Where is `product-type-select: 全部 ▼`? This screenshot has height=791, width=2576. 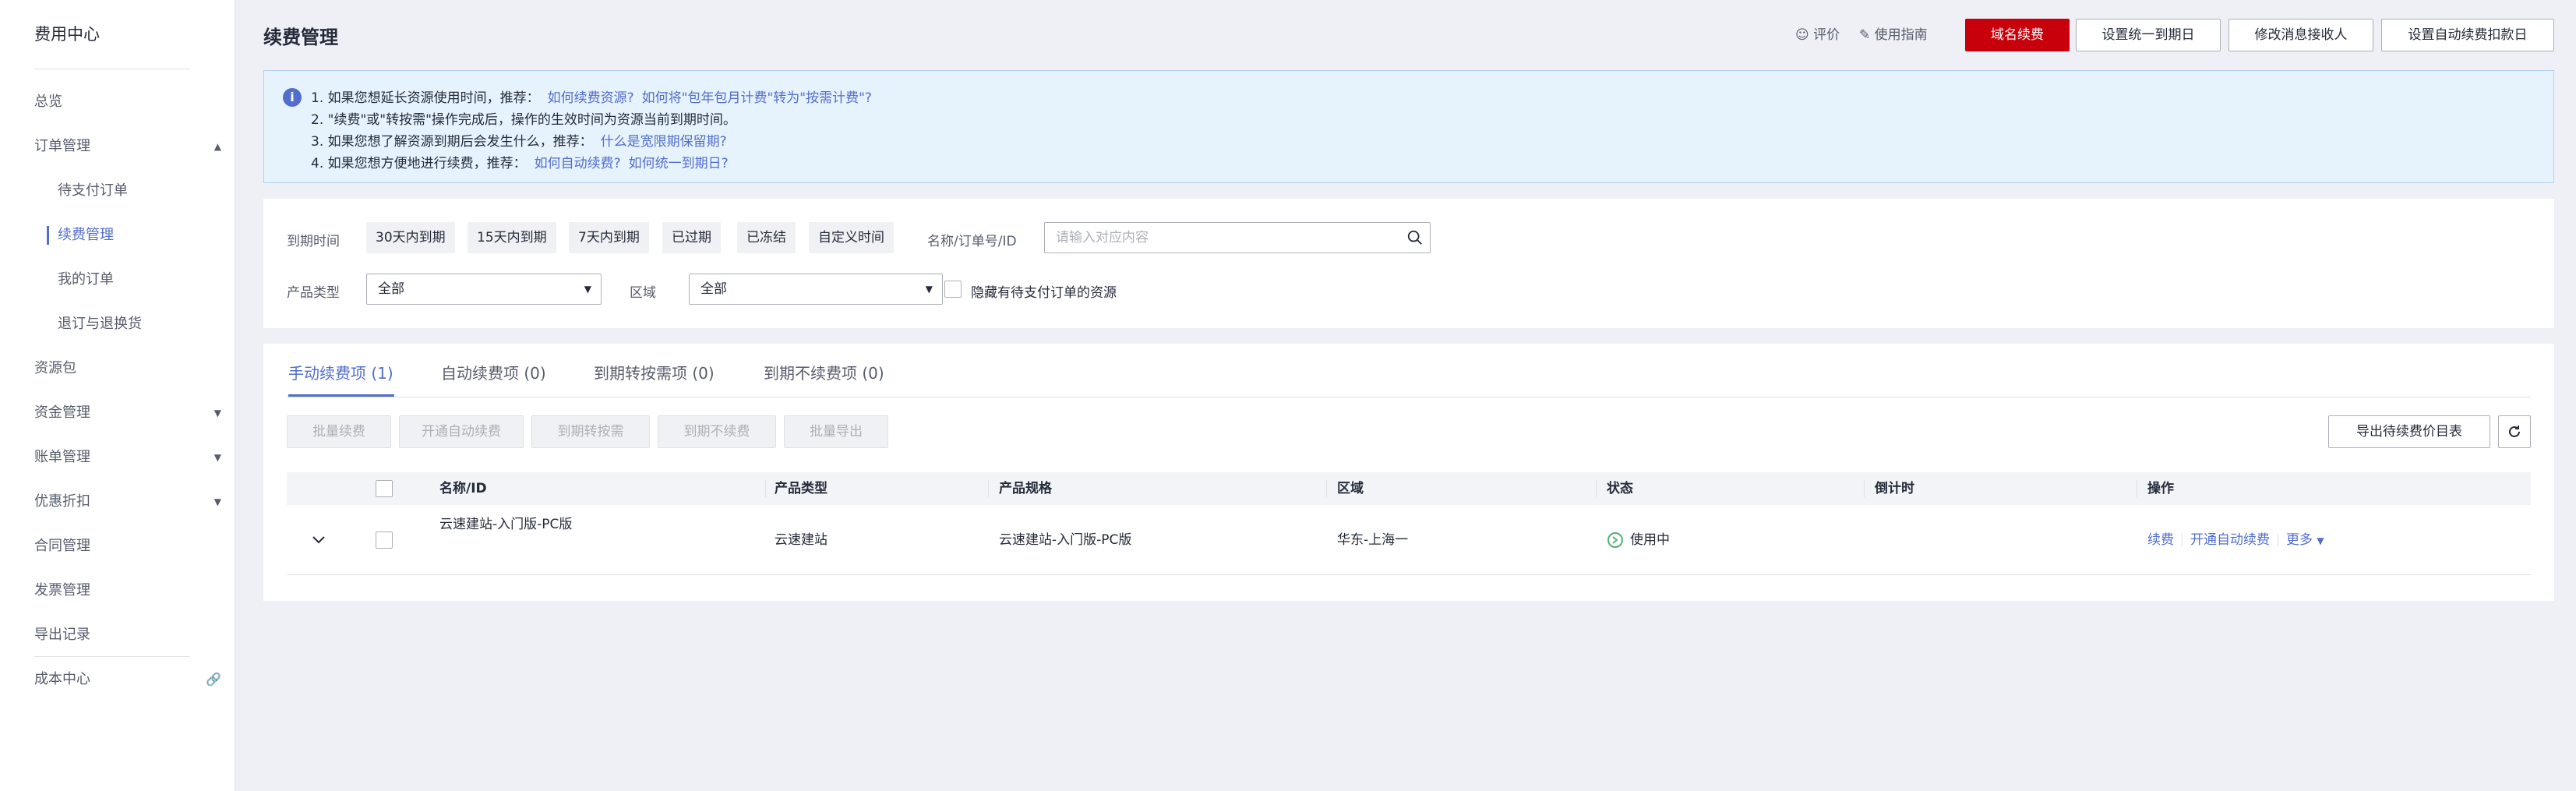 product-type-select: 全部 ▼ is located at coordinates (484, 289).